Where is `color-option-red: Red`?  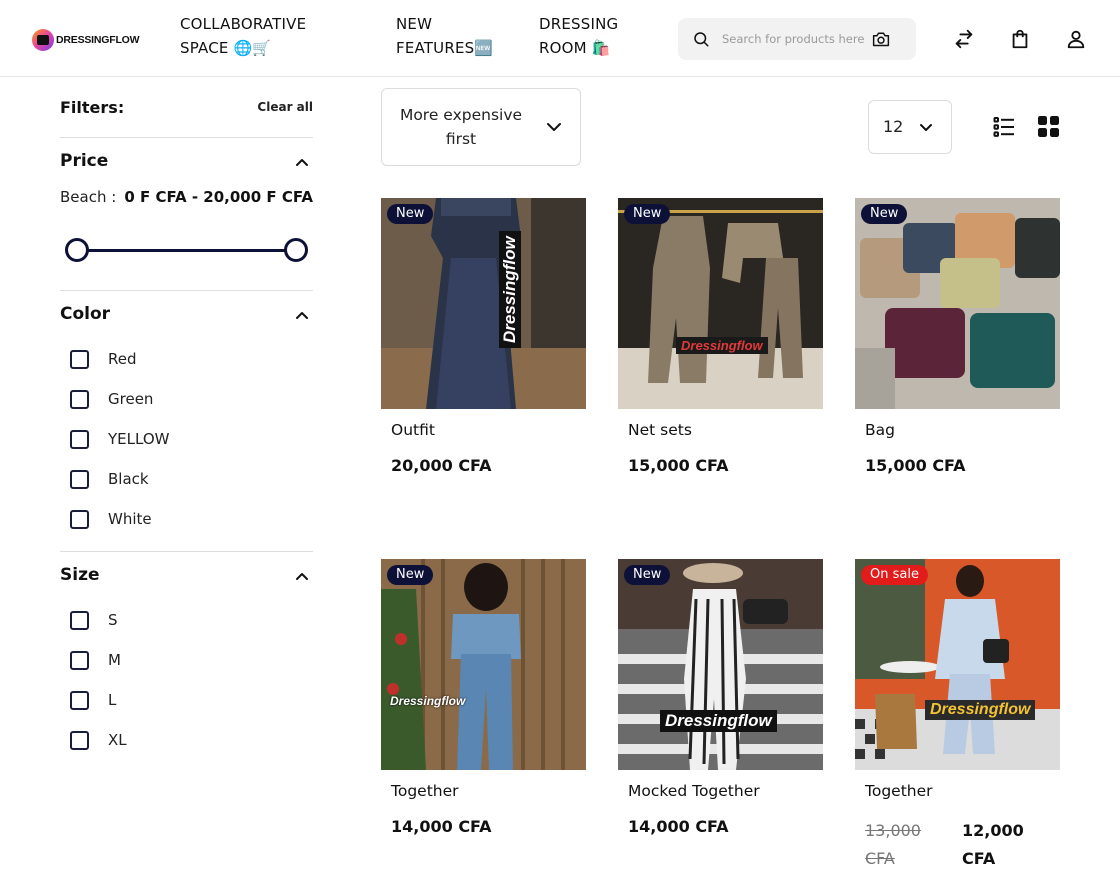
color-option-red: Red is located at coordinates (103, 359).